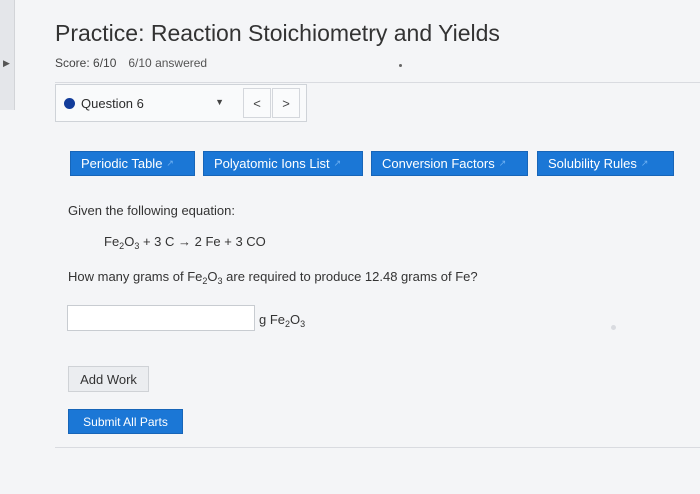 The image size is (700, 494). I want to click on answered-count: 6/10 answered, so click(168, 63).